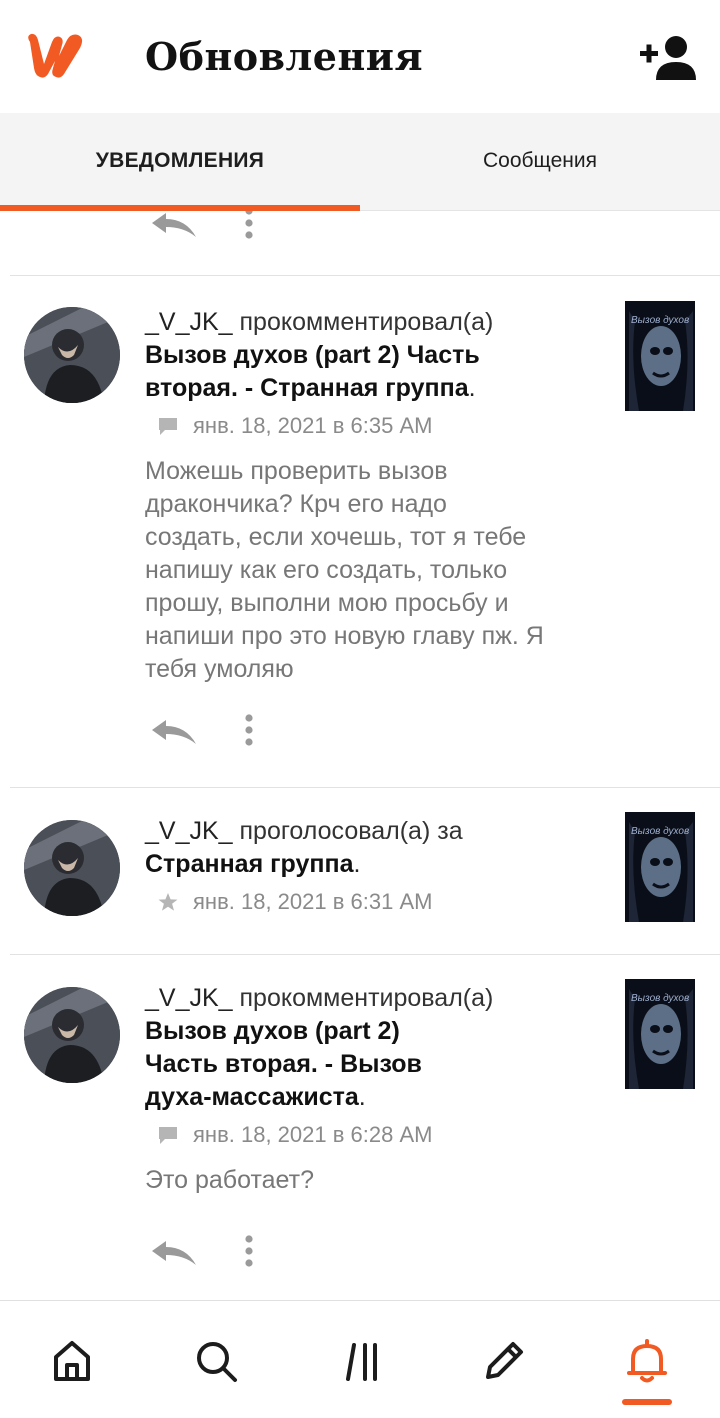 The height and width of the screenshot is (1418, 720). I want to click on comment-line: создать, если хочешь, тот я тебе, so click(336, 537).